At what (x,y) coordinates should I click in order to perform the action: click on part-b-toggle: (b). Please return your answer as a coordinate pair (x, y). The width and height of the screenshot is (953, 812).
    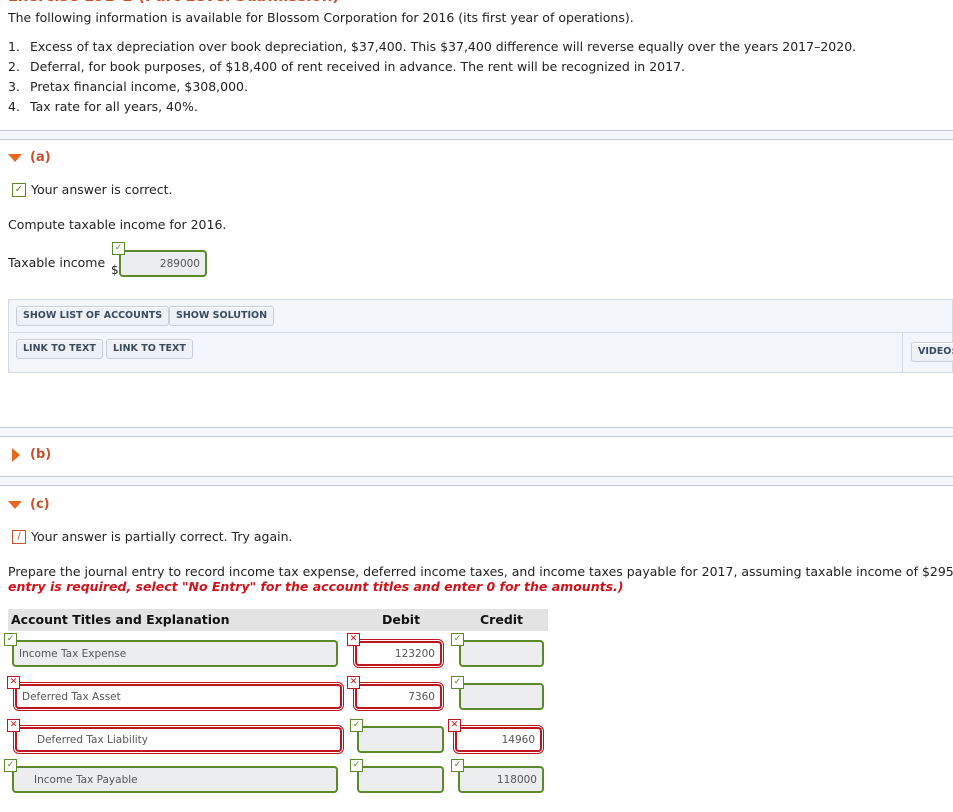
    Looking at the image, I should click on (29, 454).